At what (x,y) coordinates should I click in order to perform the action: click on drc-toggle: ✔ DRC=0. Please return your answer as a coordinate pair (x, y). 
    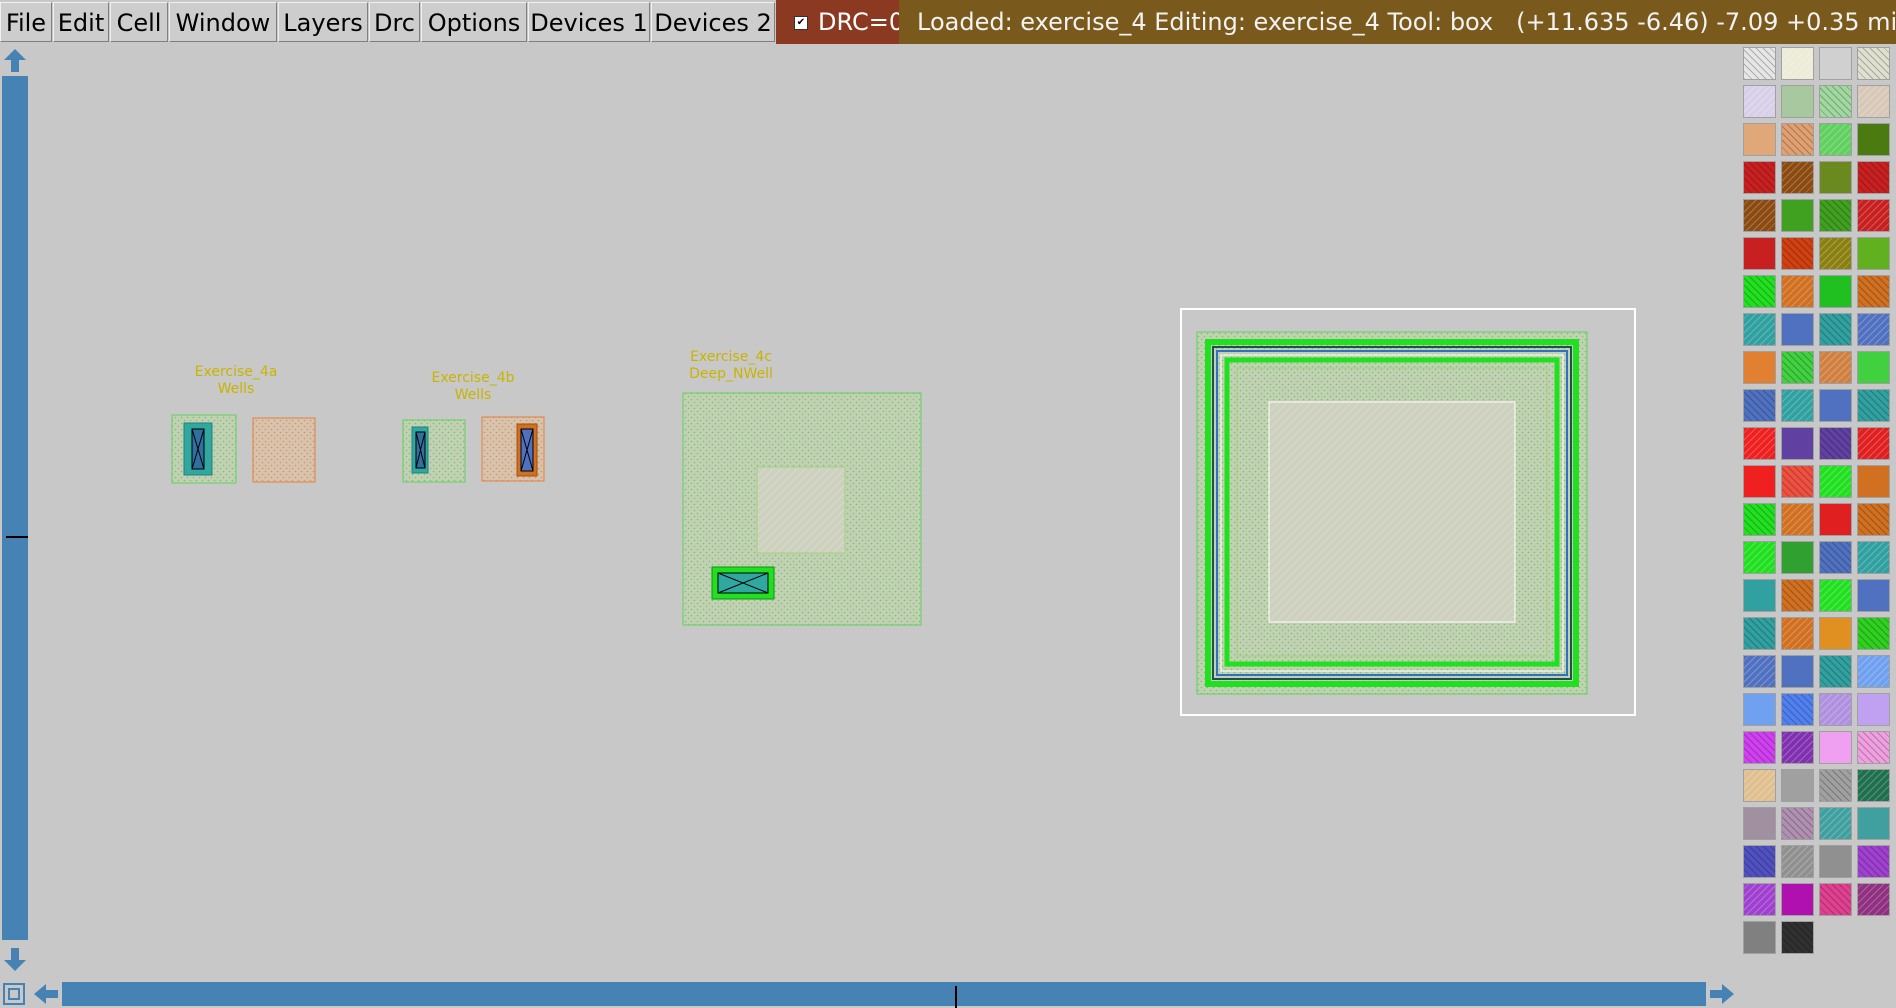
    Looking at the image, I should click on (840, 22).